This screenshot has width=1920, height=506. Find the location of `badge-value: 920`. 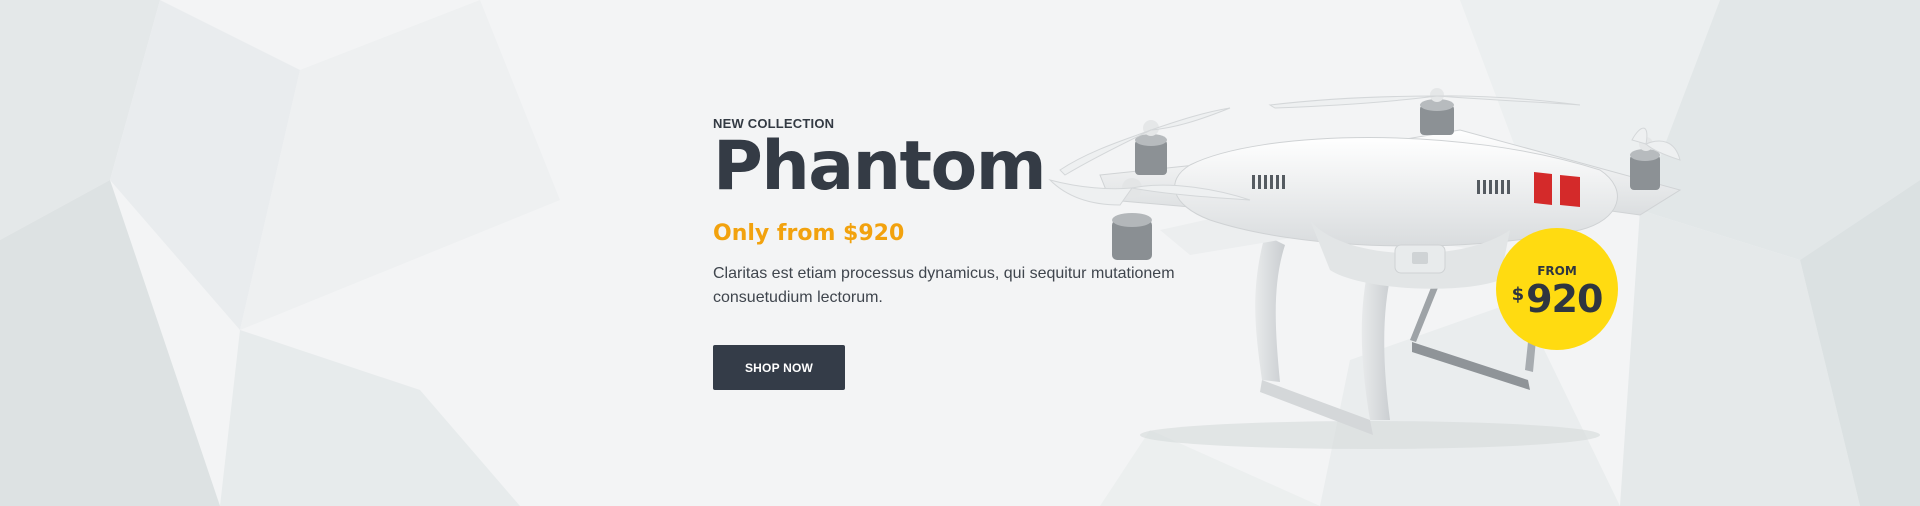

badge-value: 920 is located at coordinates (1564, 299).